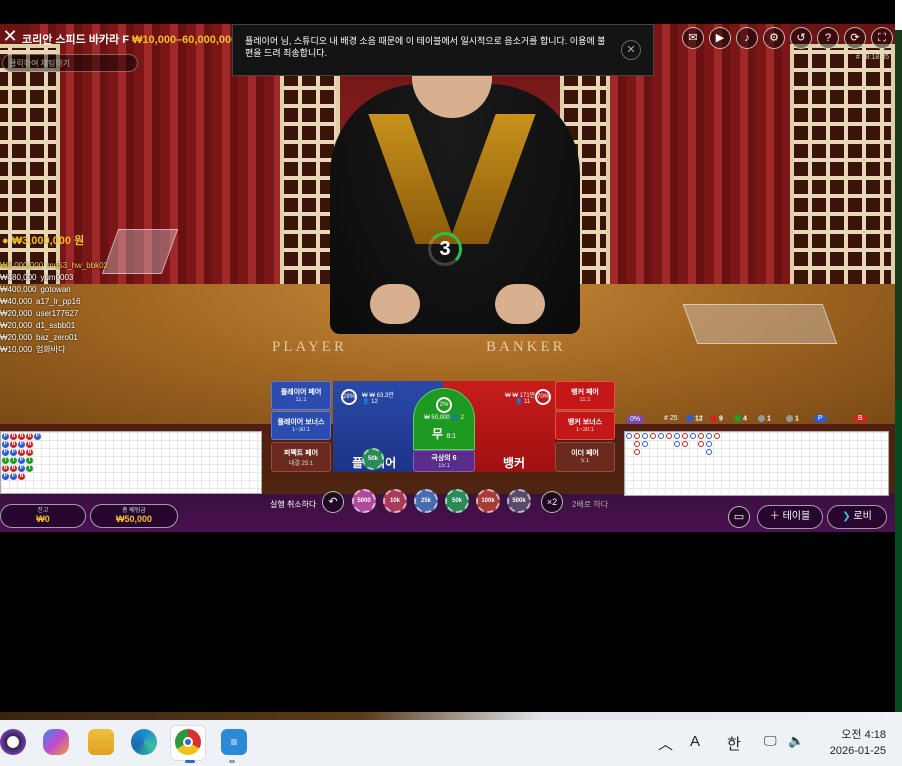 This screenshot has height=766, width=902. I want to click on chip-10k: 10k, so click(395, 501).